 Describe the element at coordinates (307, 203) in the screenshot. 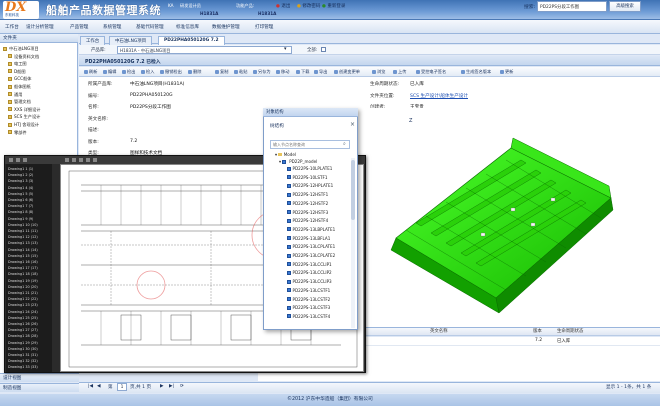

I see `tree-child-item: PD22PS-12HSTF2` at that location.